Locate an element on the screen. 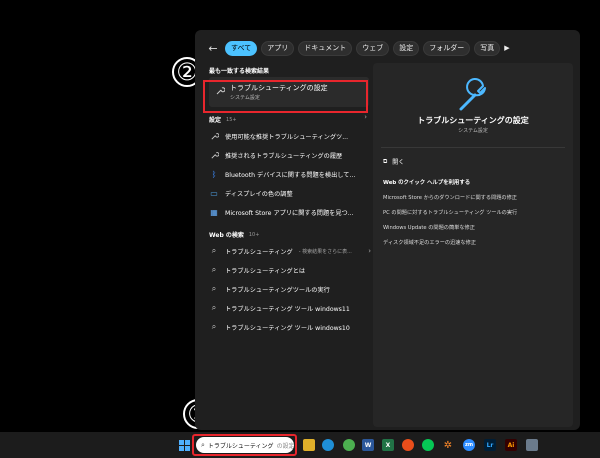 Image resolution: width=600 pixels, height=458 pixels. store-icon: ▦ is located at coordinates (214, 212).